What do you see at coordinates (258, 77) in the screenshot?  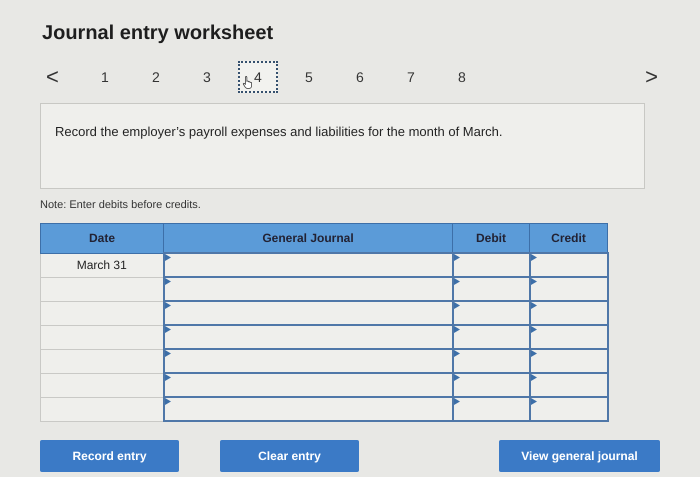 I see `page-tab: 4` at bounding box center [258, 77].